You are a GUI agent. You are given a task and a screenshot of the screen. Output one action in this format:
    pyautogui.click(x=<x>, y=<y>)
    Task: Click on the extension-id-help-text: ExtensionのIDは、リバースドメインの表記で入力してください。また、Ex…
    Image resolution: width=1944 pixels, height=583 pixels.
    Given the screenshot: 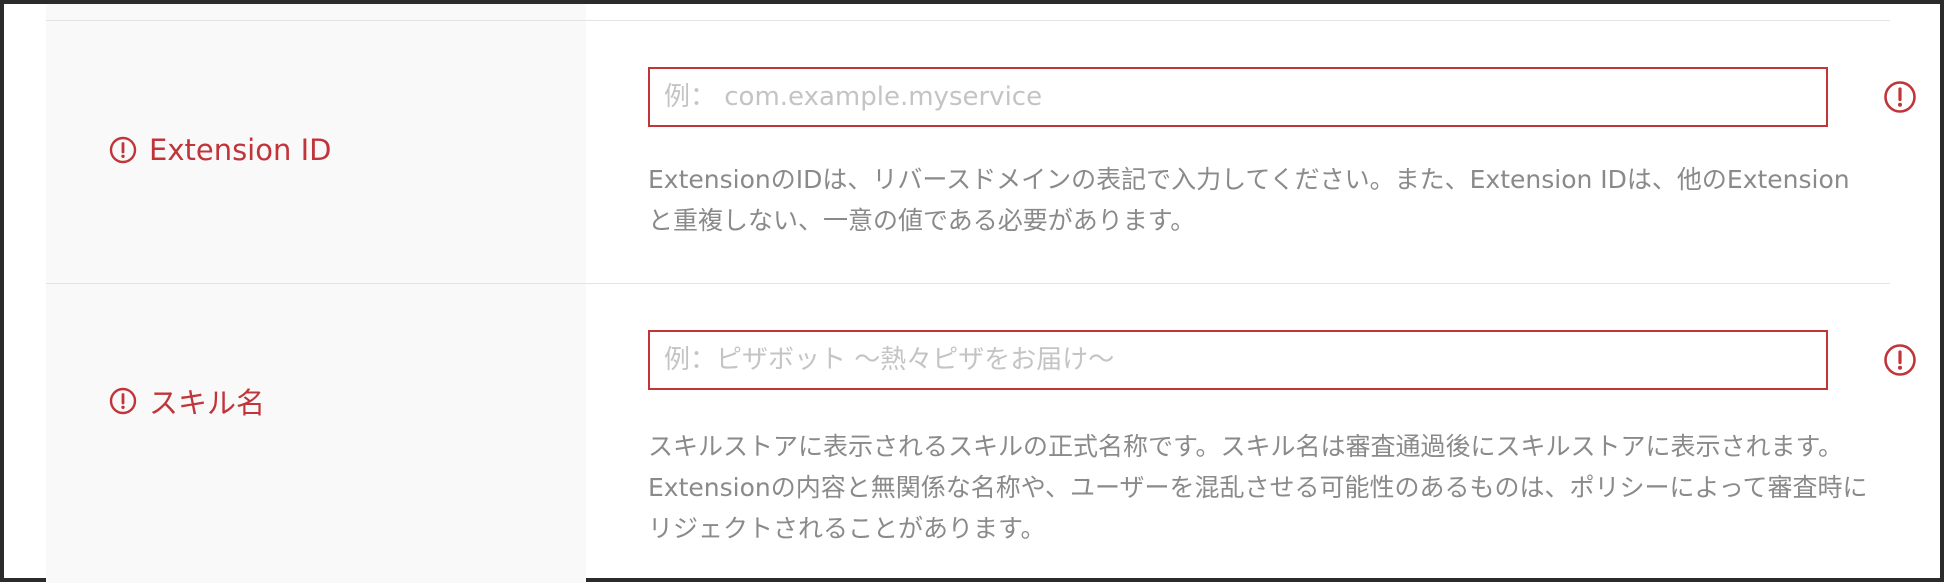 What is the action you would take?
    pyautogui.click(x=1249, y=200)
    